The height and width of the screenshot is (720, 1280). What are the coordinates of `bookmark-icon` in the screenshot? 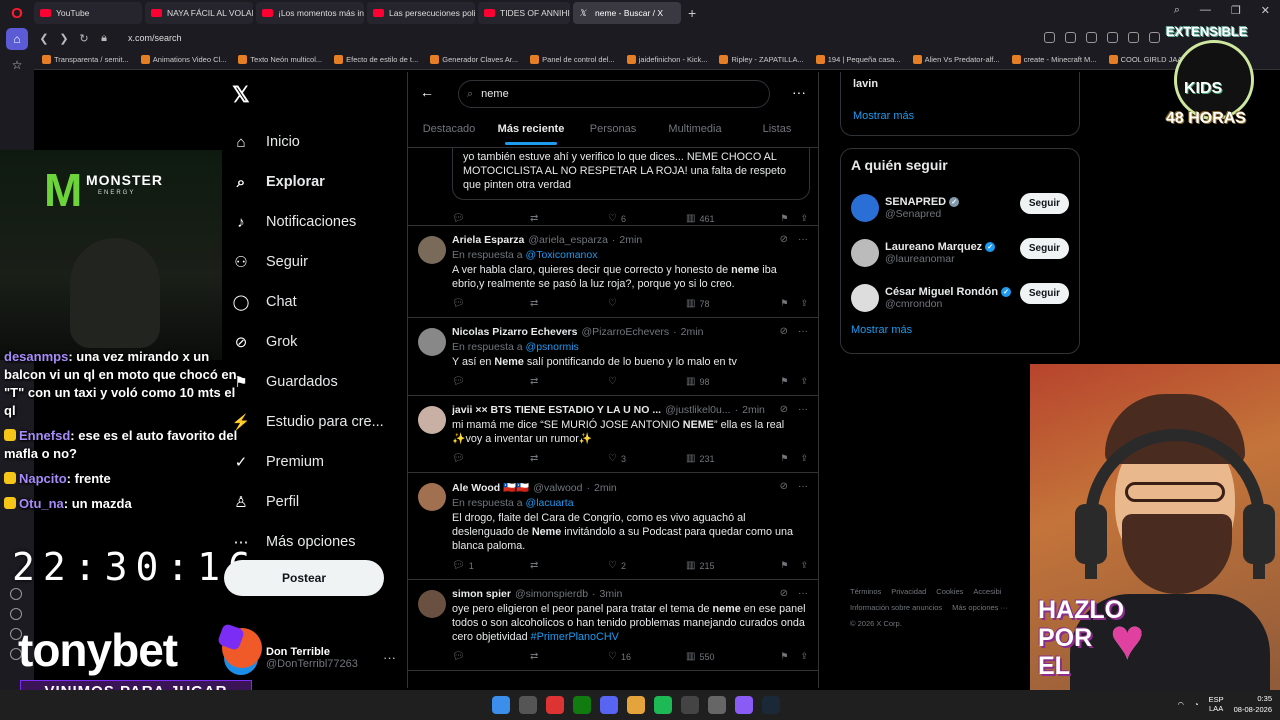 It's located at (1112, 37).